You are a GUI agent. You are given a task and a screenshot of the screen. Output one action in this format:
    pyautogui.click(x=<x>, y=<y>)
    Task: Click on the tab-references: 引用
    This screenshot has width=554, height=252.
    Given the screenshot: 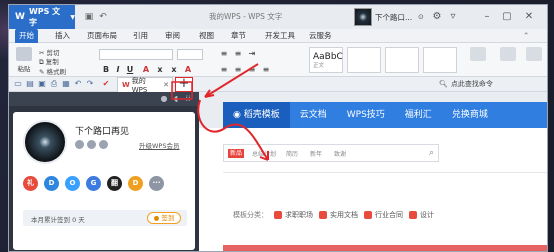 What is the action you would take?
    pyautogui.click(x=140, y=36)
    